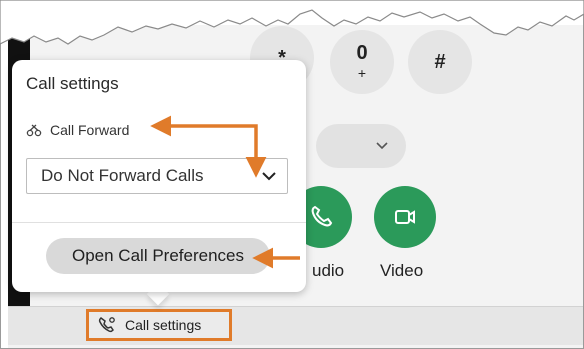 The height and width of the screenshot is (349, 584). I want to click on popup-divider, so click(159, 222).